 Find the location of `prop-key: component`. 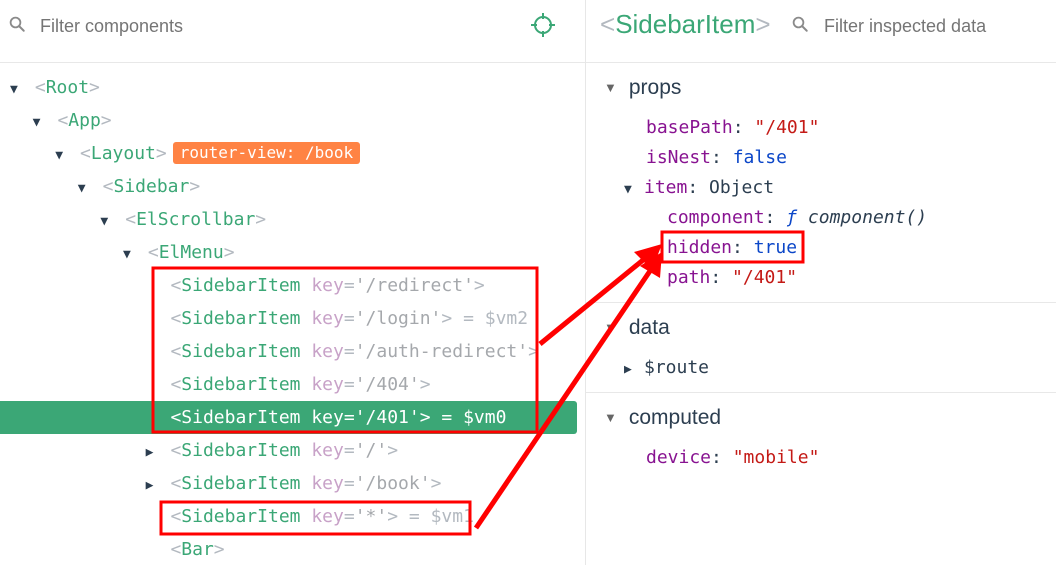

prop-key: component is located at coordinates (716, 217).